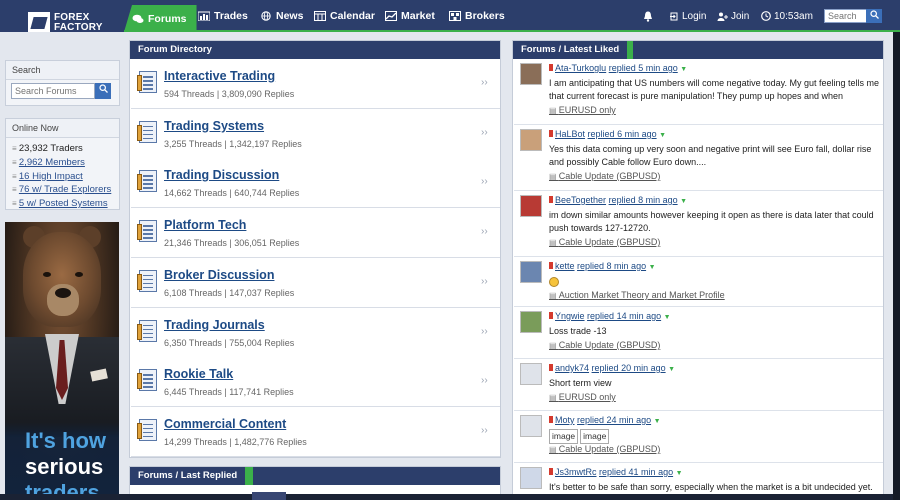  I want to click on forum-search-input, so click(53, 91).